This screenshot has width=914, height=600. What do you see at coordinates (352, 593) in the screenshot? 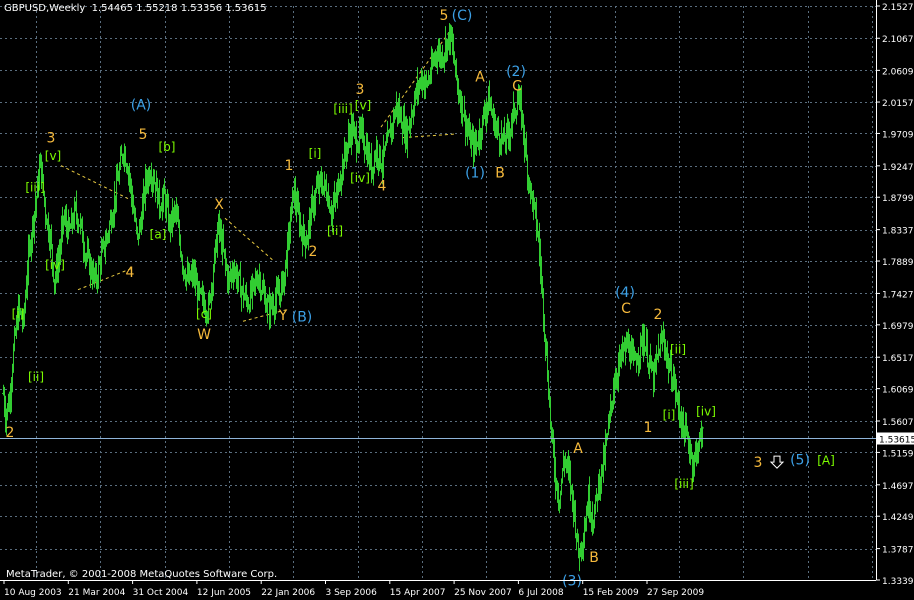
I see `x-tick-label: 3 Sep 2006` at bounding box center [352, 593].